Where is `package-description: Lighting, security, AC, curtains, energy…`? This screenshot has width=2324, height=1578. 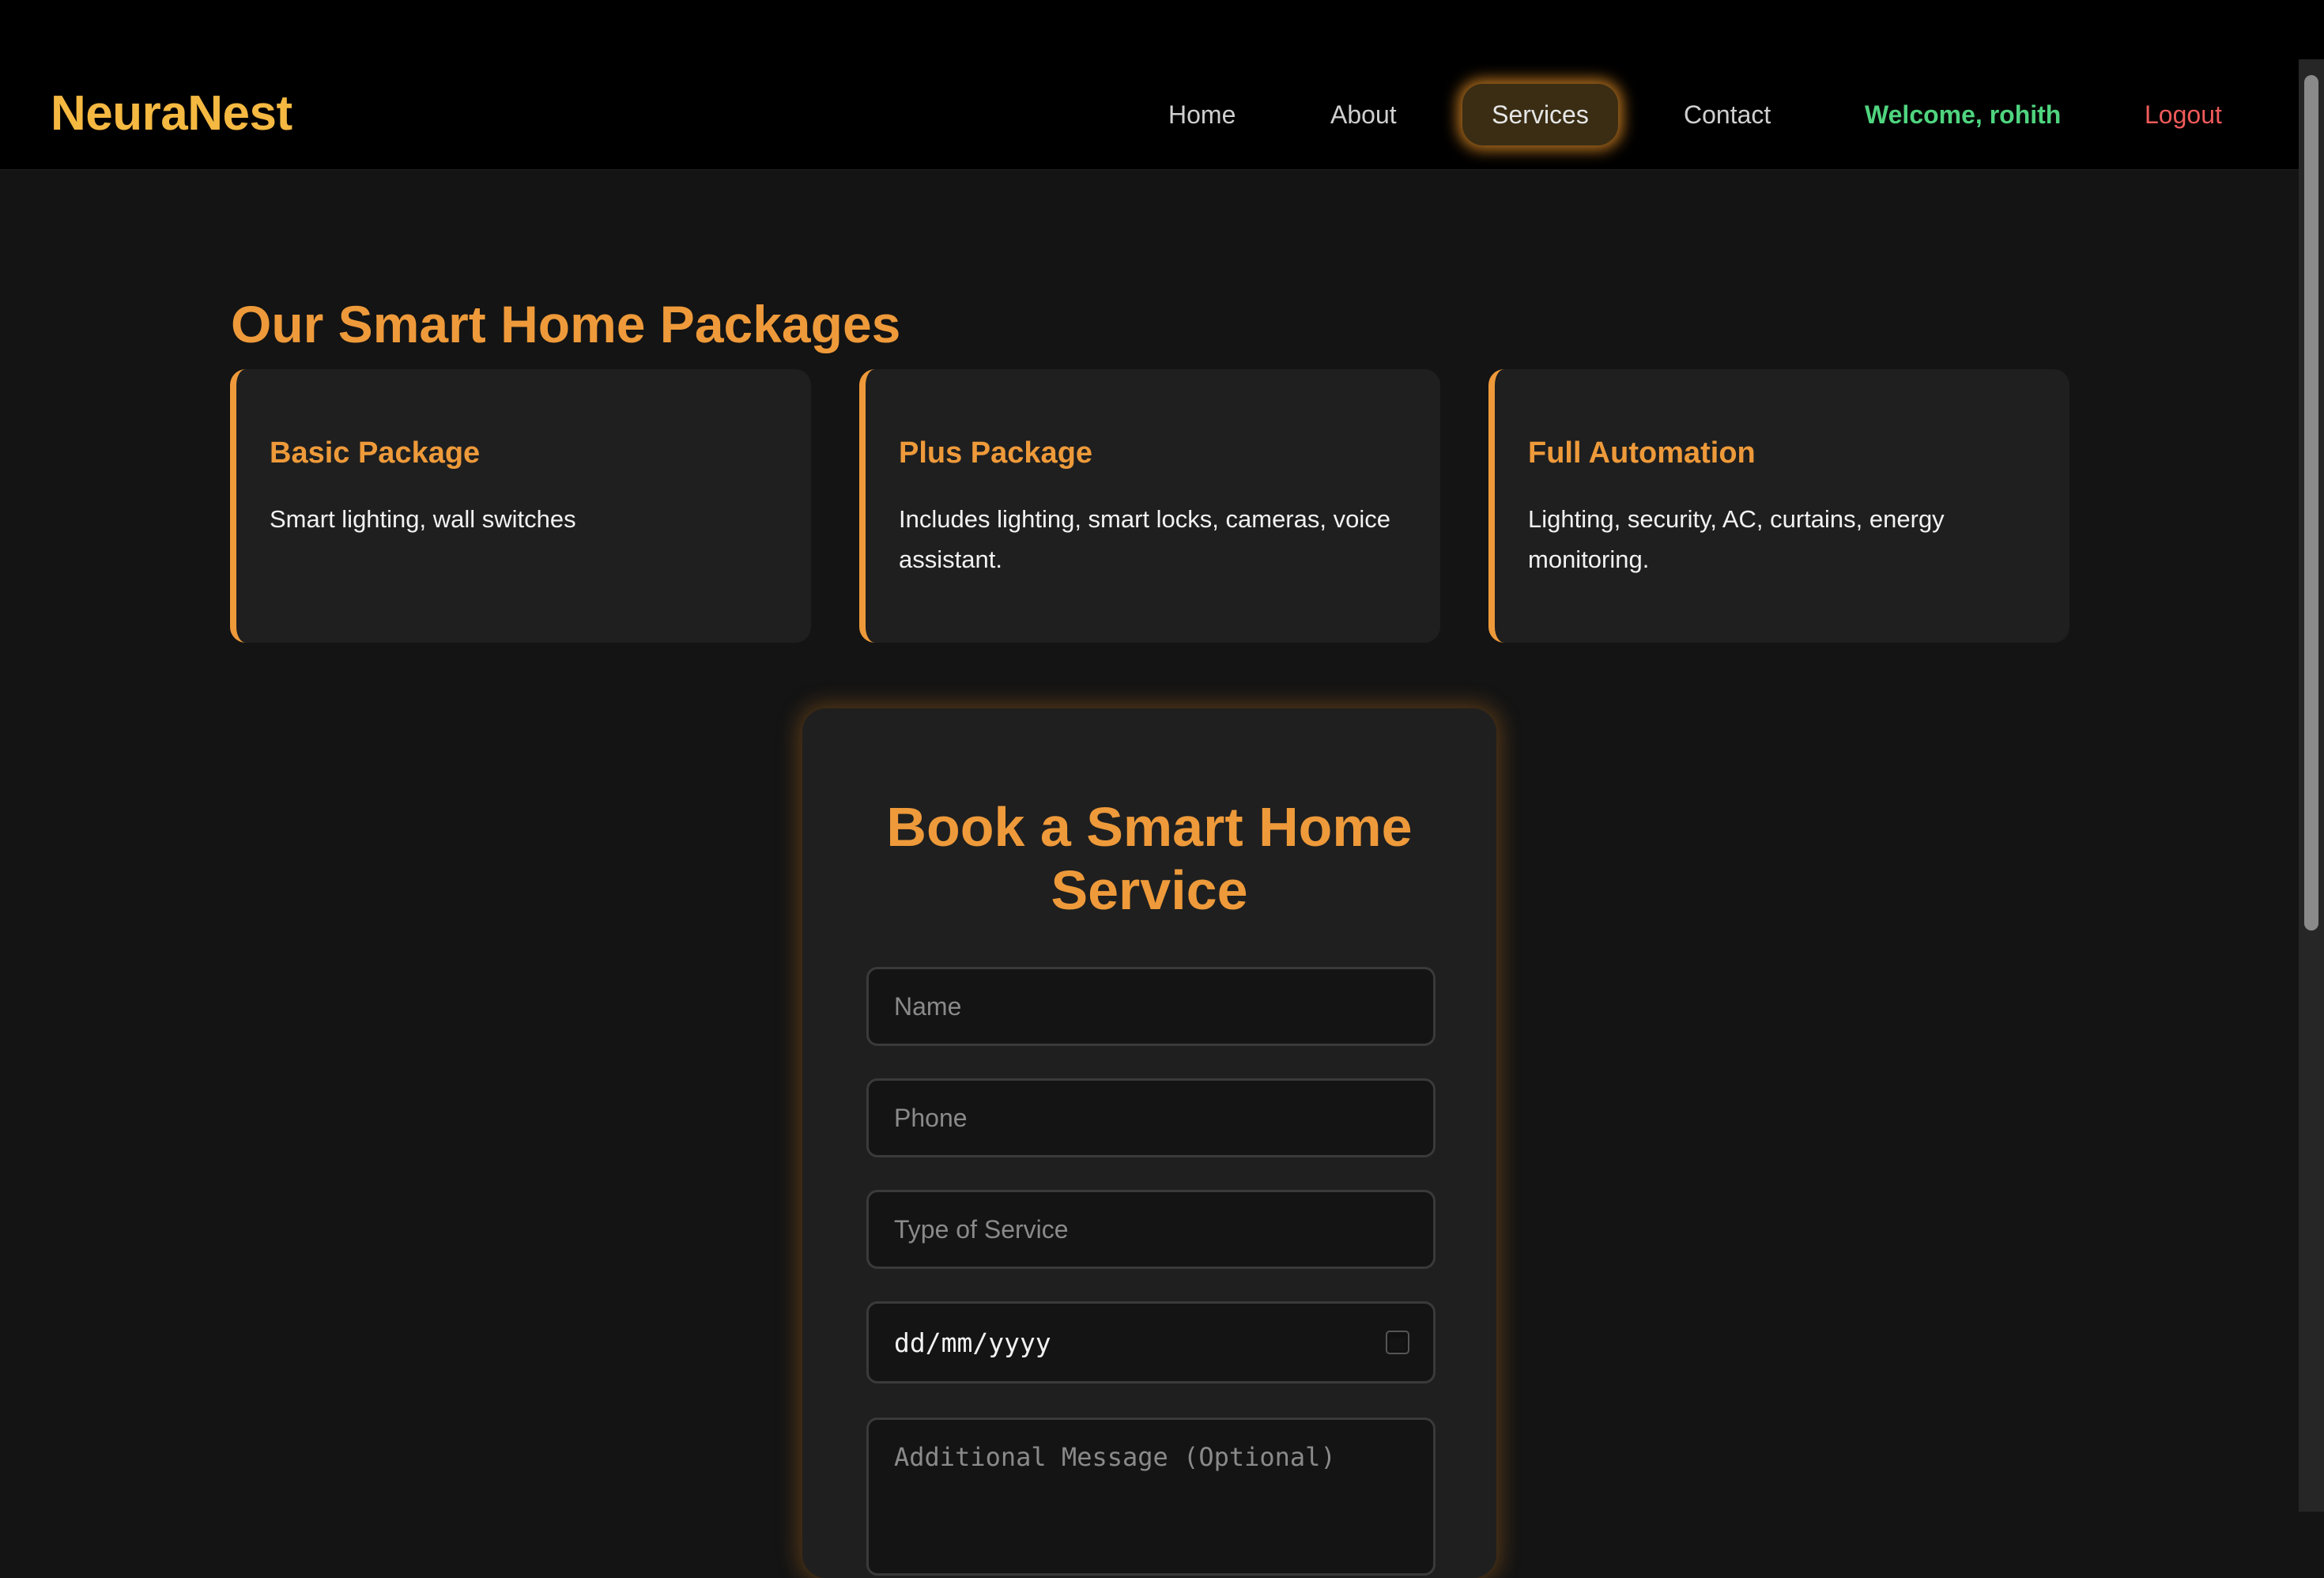 package-description: Lighting, security, AC, curtains, energy… is located at coordinates (1736, 539).